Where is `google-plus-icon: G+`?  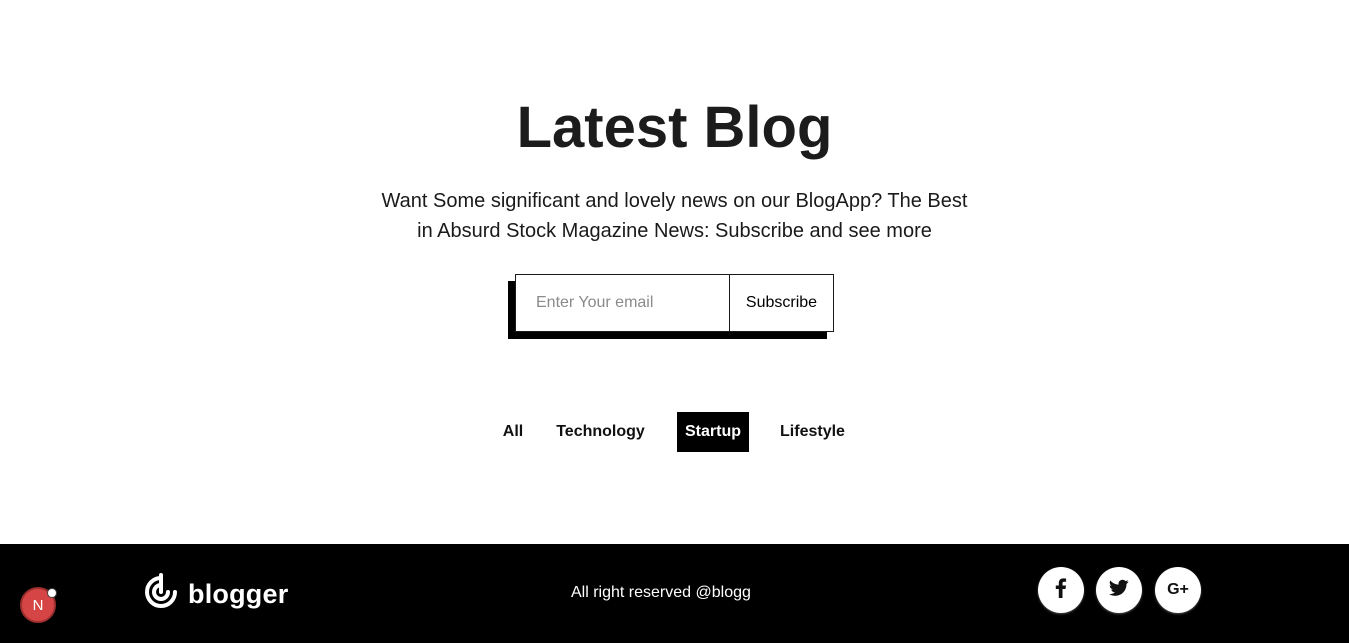 google-plus-icon: G+ is located at coordinates (1178, 589).